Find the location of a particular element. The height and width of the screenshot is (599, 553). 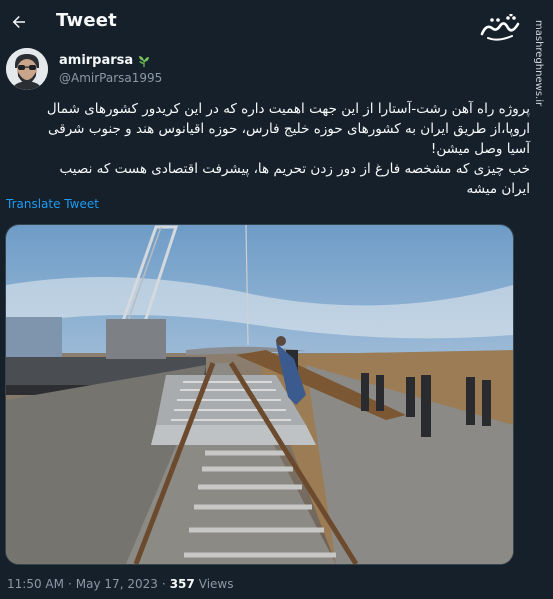

tweet-date: May 17, 2023 is located at coordinates (117, 584).